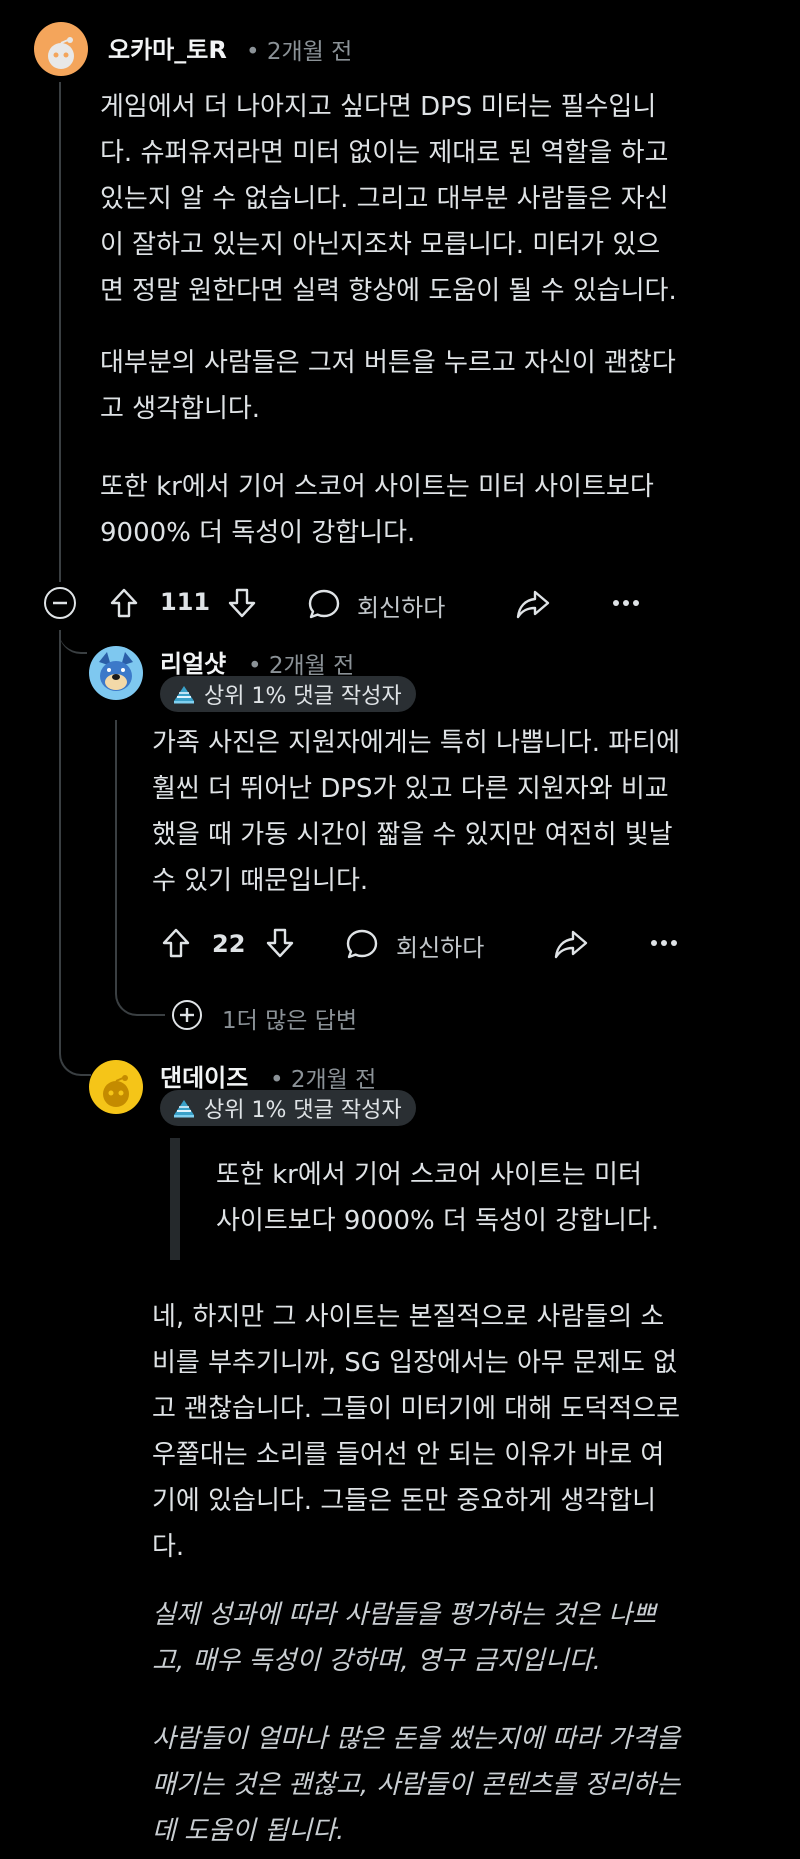 Image resolution: width=800 pixels, height=1859 pixels. I want to click on vote-count: 22, so click(229, 944).